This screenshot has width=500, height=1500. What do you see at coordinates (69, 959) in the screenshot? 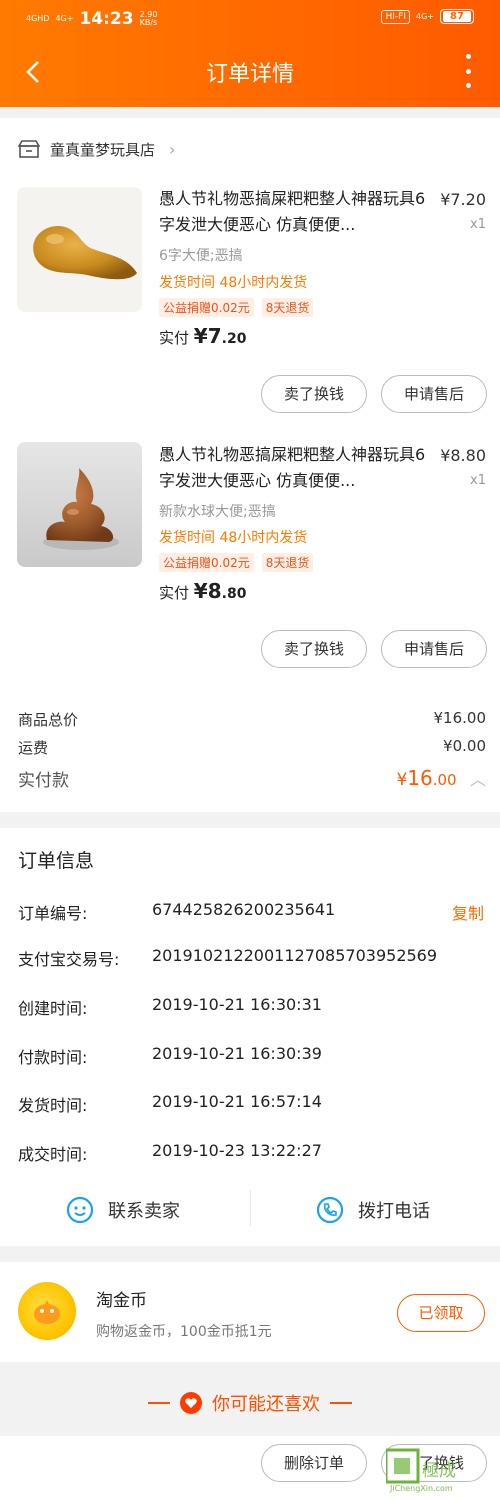
I see `info-label: 支付宝交易号:` at bounding box center [69, 959].